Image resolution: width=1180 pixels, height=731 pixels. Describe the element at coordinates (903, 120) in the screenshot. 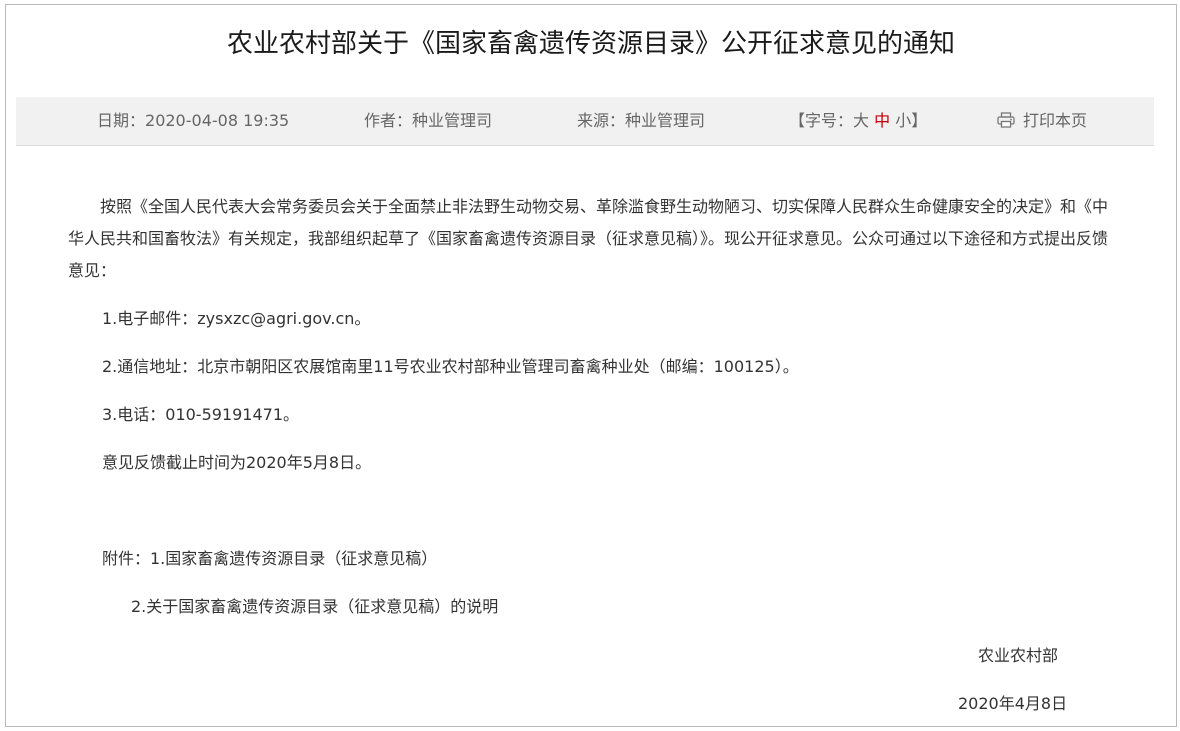

I see `font-size-small-link: 小` at that location.